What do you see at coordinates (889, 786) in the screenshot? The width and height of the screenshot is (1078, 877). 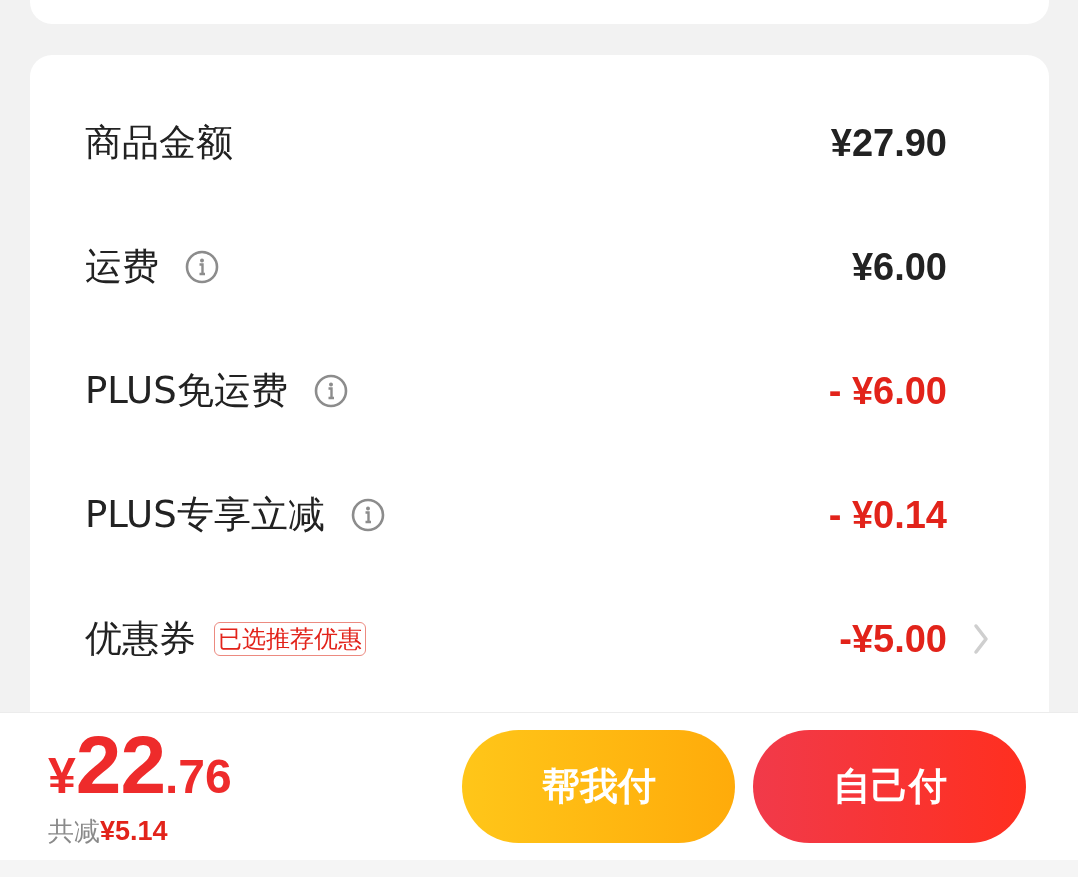 I see `pay-button: 自己付` at bounding box center [889, 786].